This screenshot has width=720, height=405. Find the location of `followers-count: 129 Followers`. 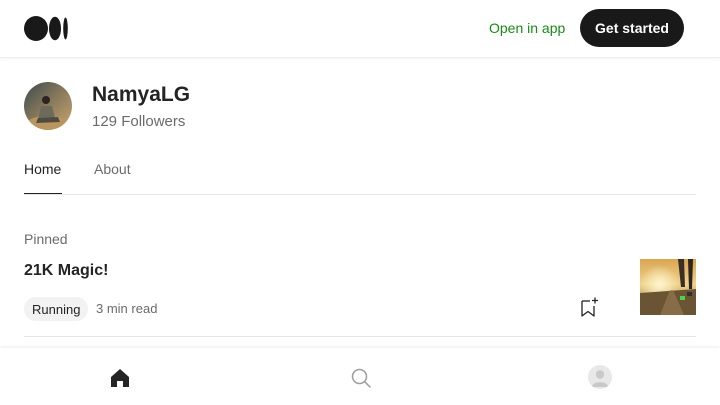

followers-count: 129 Followers is located at coordinates (138, 121).